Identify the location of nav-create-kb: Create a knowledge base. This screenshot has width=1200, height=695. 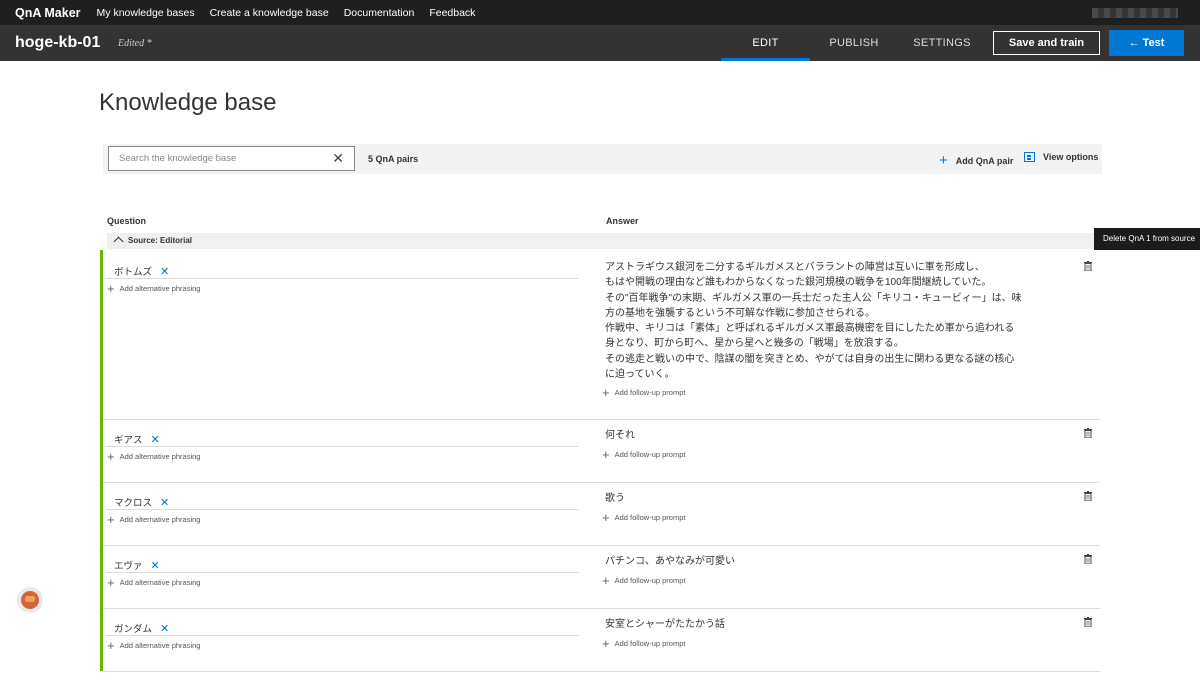
(269, 13).